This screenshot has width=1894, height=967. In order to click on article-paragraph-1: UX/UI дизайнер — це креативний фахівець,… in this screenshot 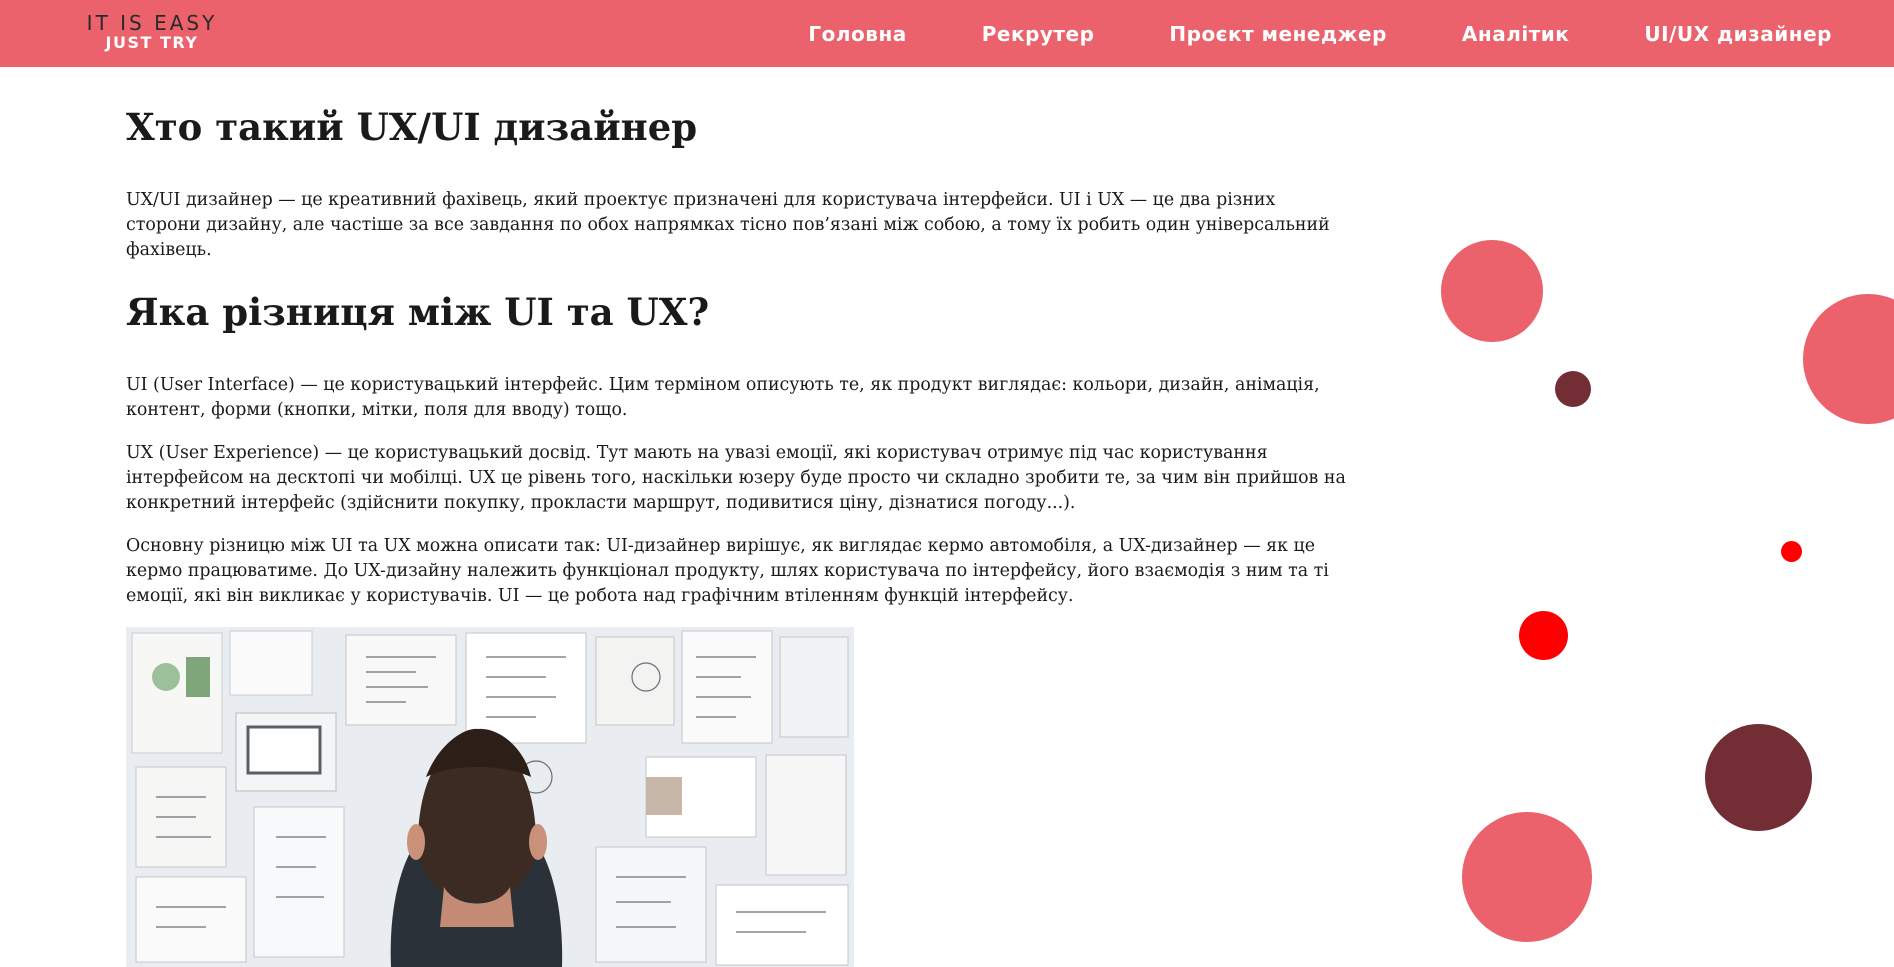, I will do `click(728, 225)`.